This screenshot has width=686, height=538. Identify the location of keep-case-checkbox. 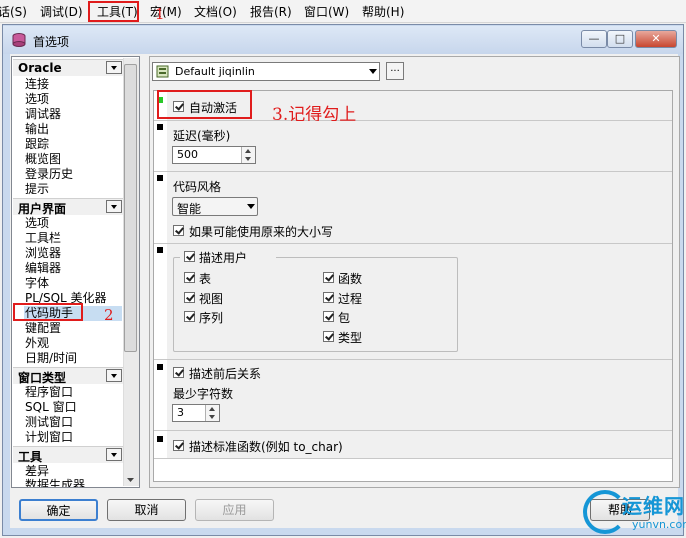
(178, 230).